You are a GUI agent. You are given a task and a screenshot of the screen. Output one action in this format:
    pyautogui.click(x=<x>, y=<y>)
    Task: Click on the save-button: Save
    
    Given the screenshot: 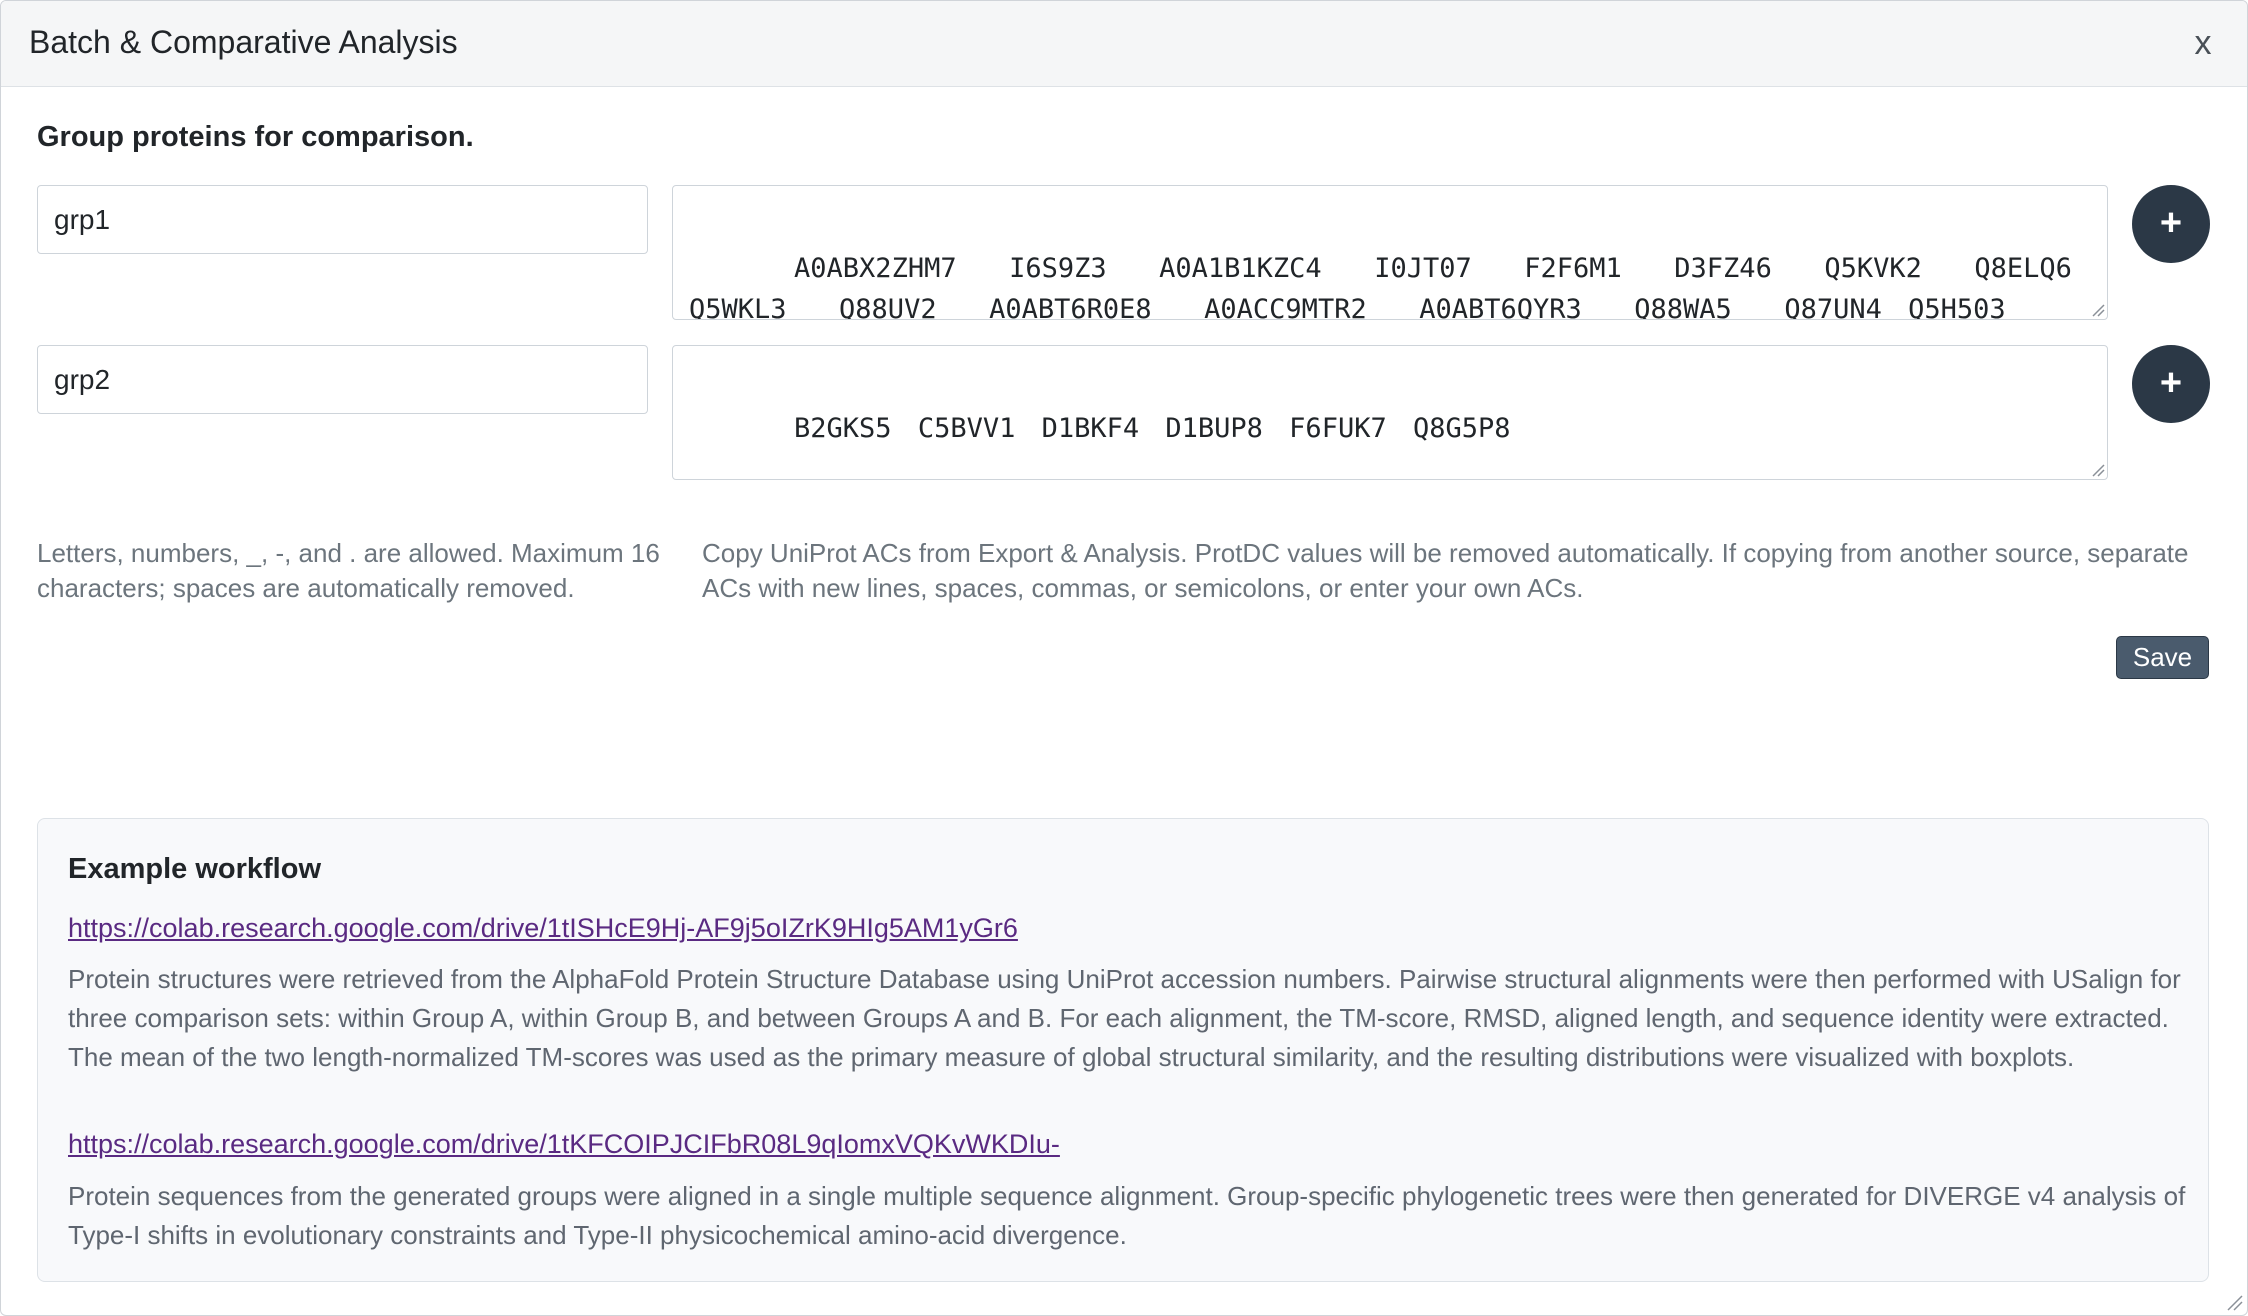 What is the action you would take?
    pyautogui.click(x=2162, y=657)
    